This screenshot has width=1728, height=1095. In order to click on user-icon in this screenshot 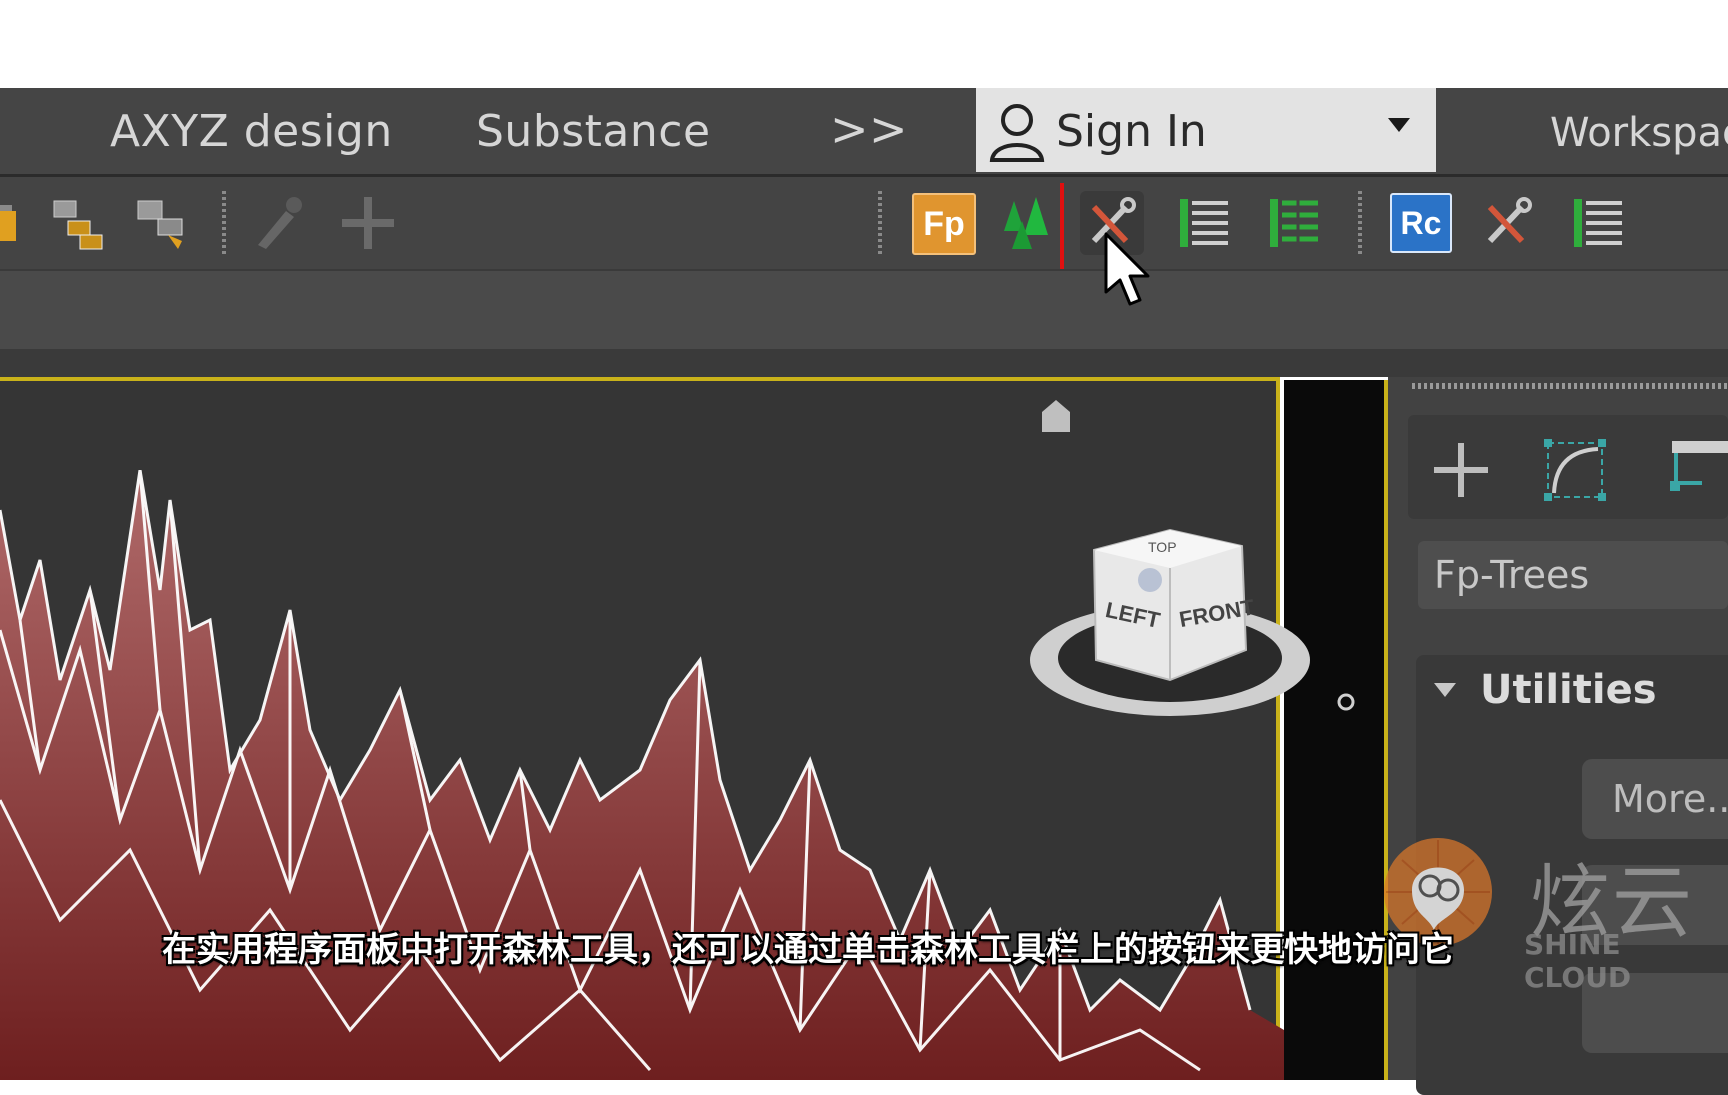, I will do `click(1017, 133)`.